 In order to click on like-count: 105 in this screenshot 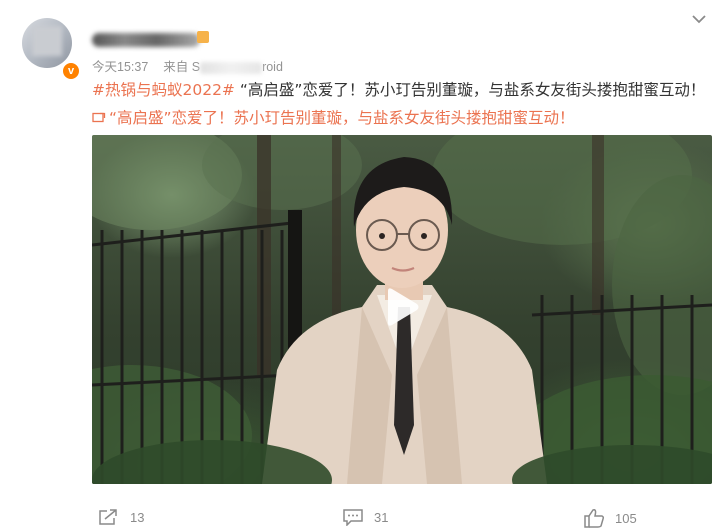, I will do `click(626, 518)`.